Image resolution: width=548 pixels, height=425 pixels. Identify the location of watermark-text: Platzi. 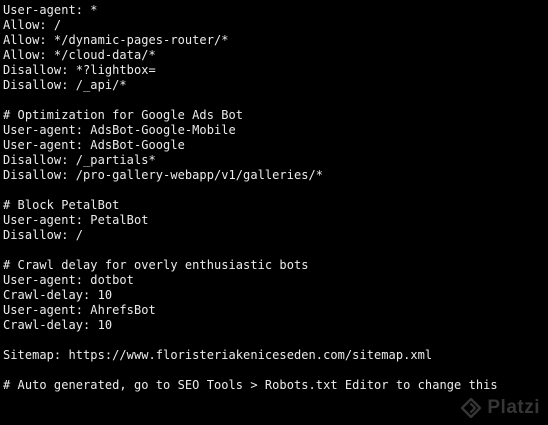
(513, 407).